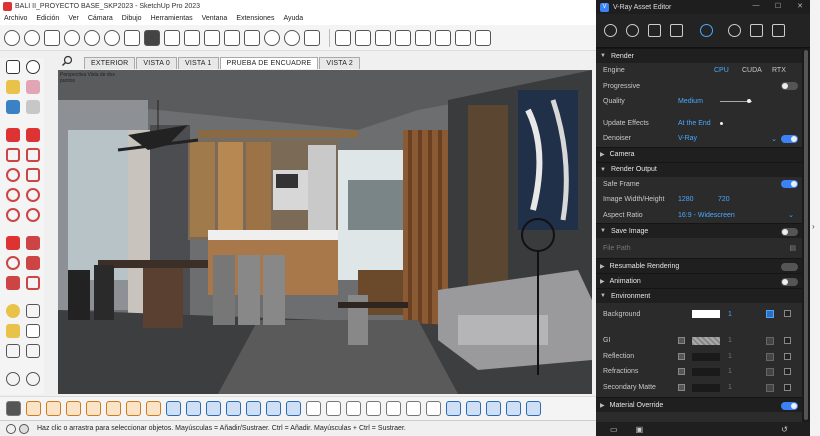  Describe the element at coordinates (787, 356) in the screenshot. I see `reflection-override-checkbox` at that location.